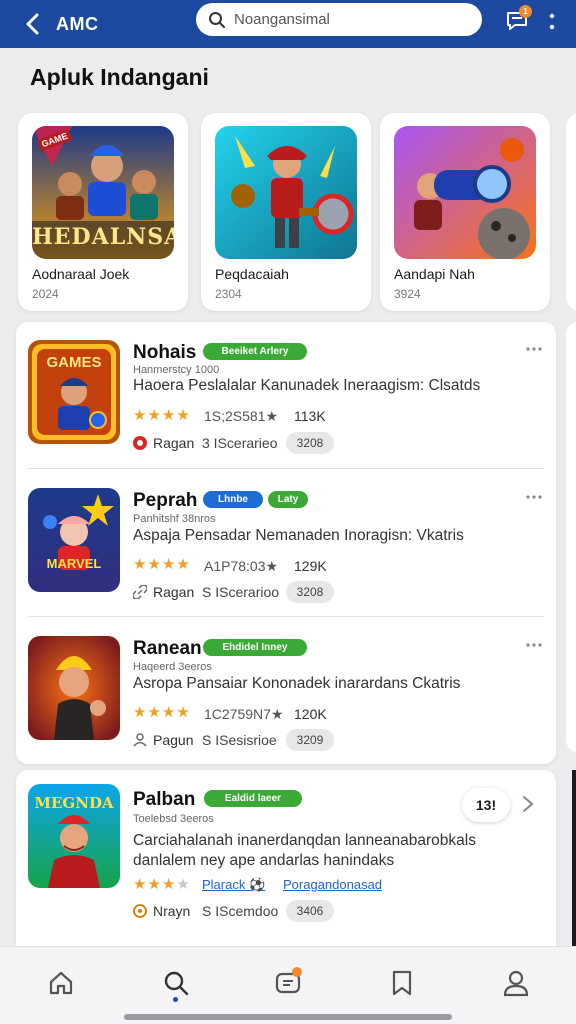 The height and width of the screenshot is (1024, 576). Describe the element at coordinates (286, 192) in the screenshot. I see `featured-game-artwork` at that location.